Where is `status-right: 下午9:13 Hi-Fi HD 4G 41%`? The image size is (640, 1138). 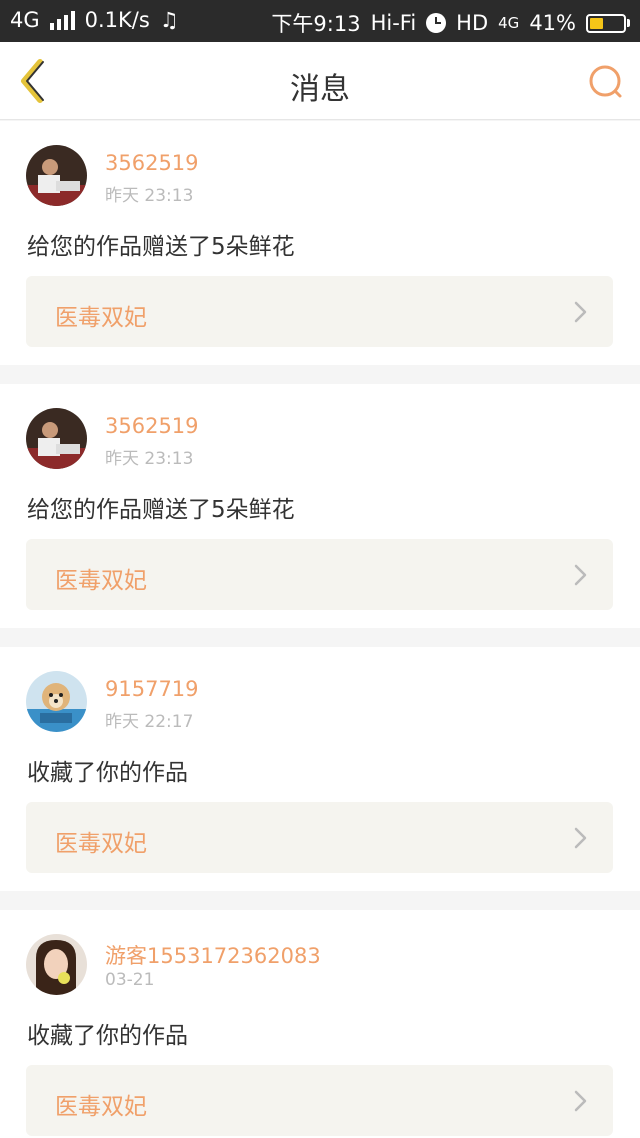
status-right: 下午9:13 Hi-Fi HD 4G 41% is located at coordinates (450, 23).